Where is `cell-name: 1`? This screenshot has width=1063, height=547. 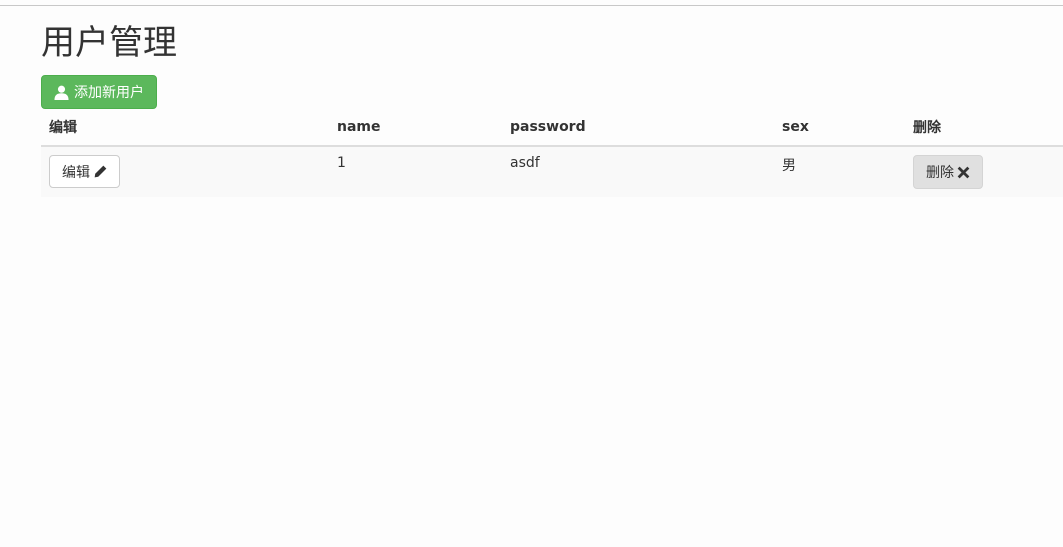 cell-name: 1 is located at coordinates (415, 171).